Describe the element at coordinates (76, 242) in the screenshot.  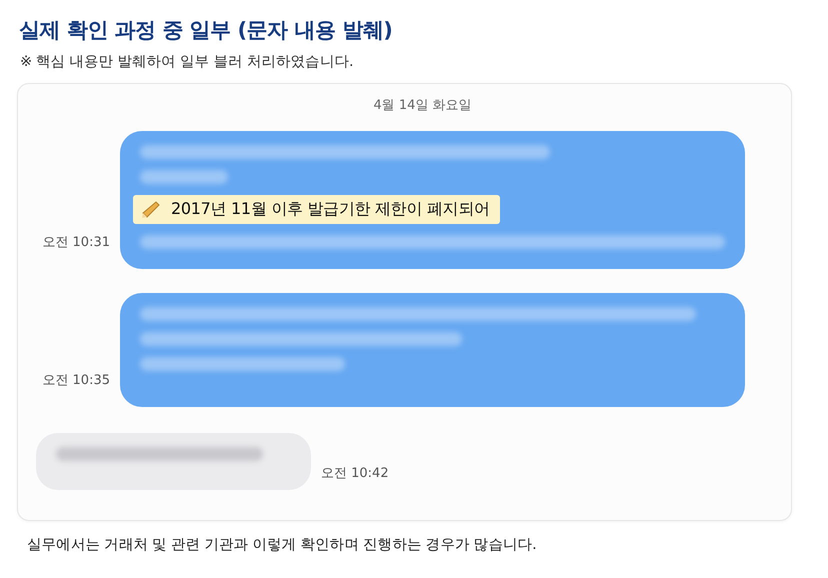
I see `message-time: 오전 10:31` at that location.